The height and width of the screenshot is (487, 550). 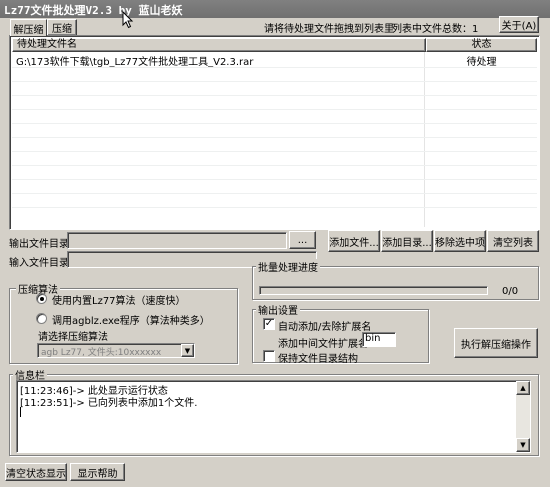 I want to click on extension-input: bin, so click(x=379, y=339).